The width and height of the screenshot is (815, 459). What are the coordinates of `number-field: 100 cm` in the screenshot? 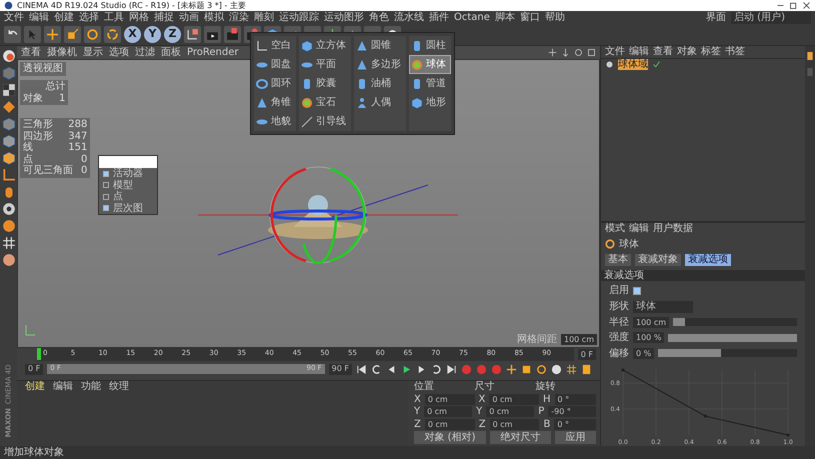 It's located at (651, 322).